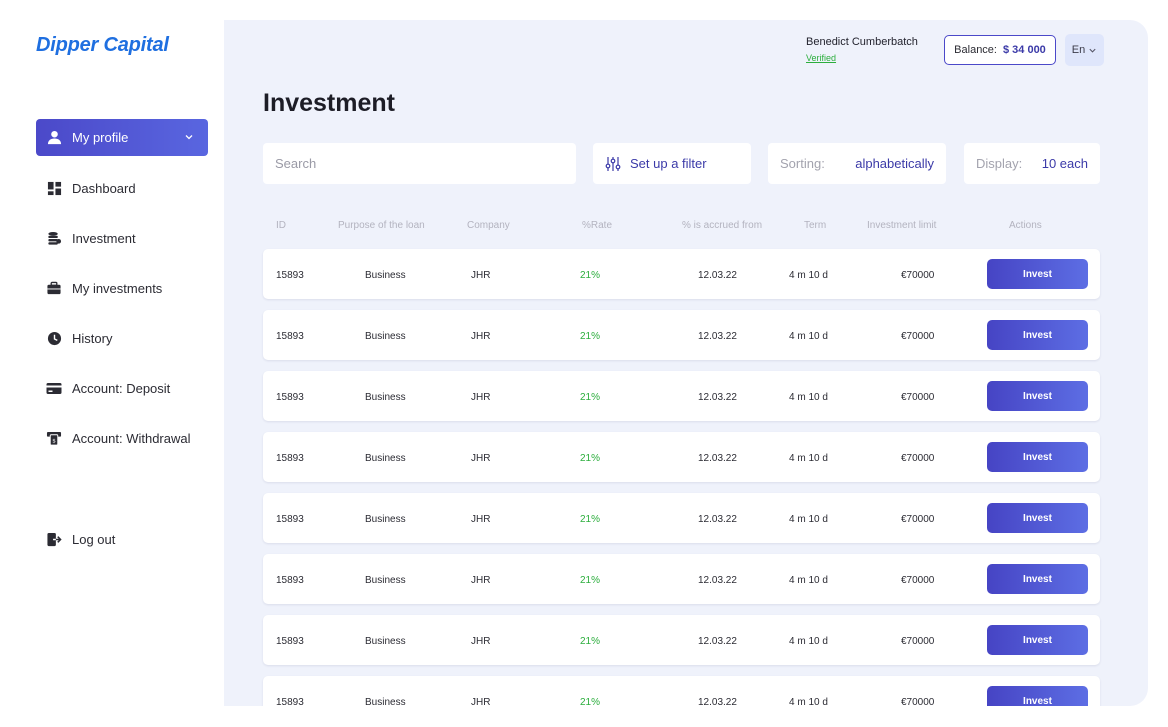  I want to click on sidebar-item-account-withdrawal: $ Account: Withdrawal, so click(122, 438).